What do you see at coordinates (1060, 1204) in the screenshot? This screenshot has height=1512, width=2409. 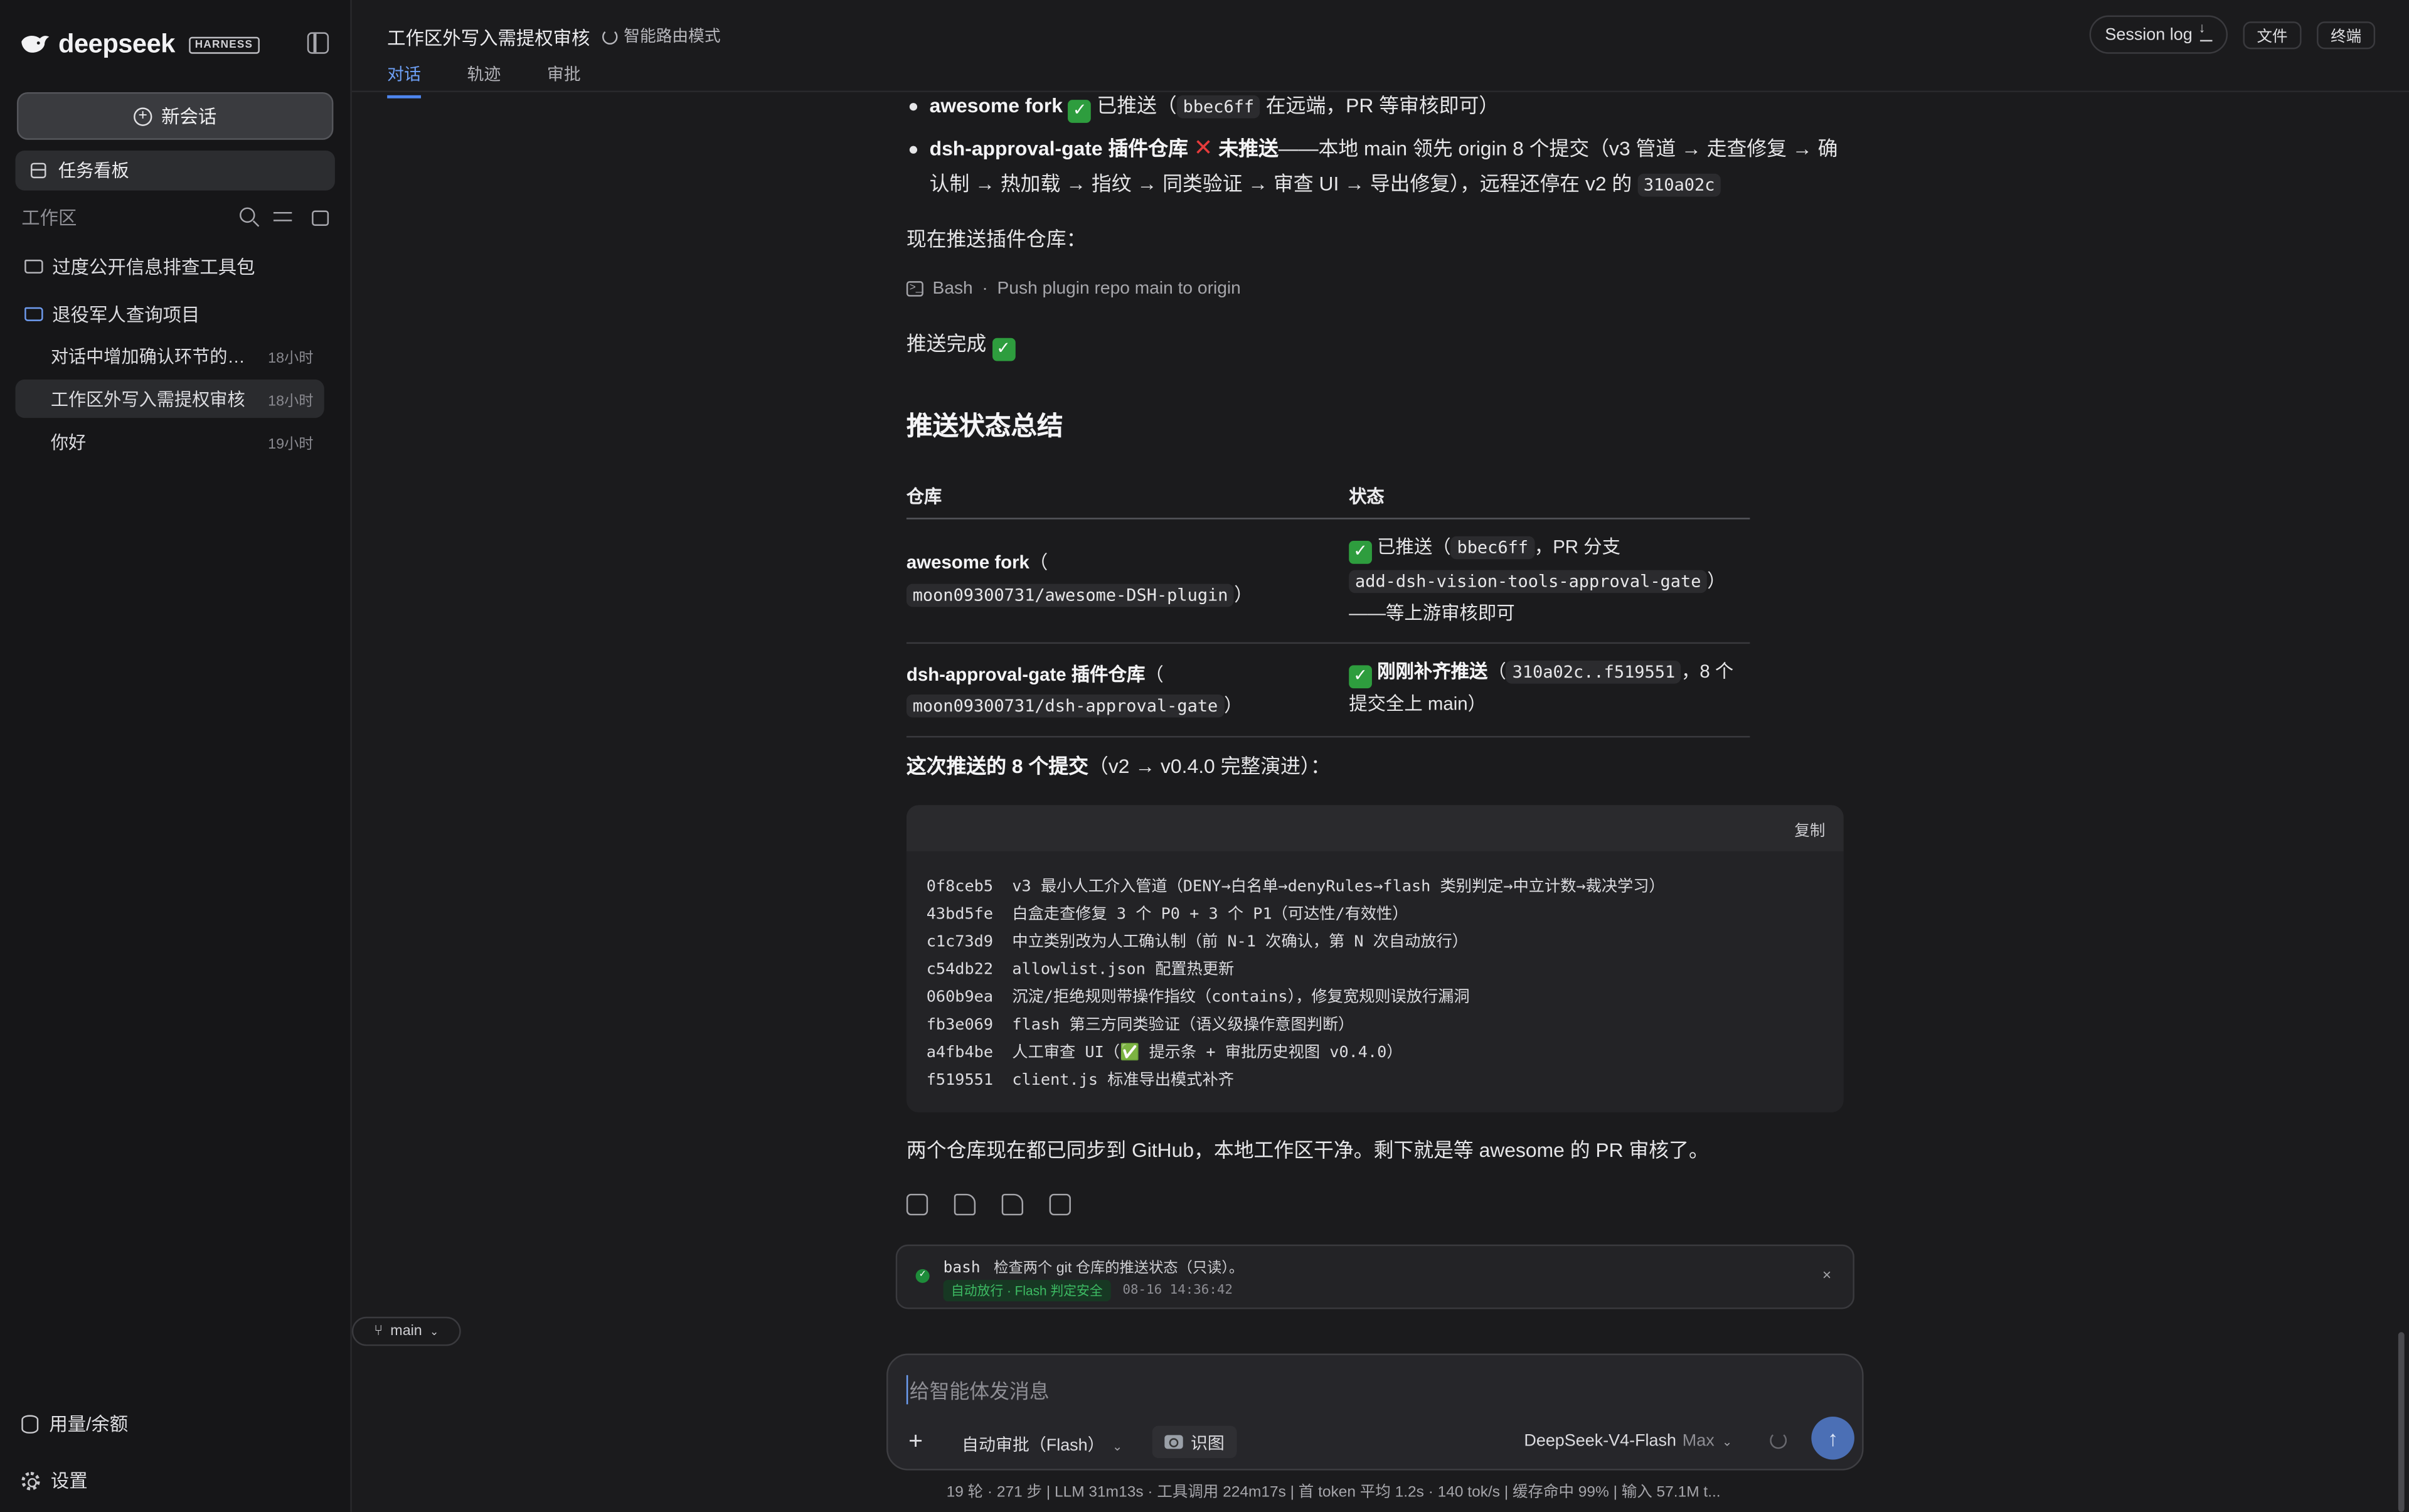 I see `branch-icon` at bounding box center [1060, 1204].